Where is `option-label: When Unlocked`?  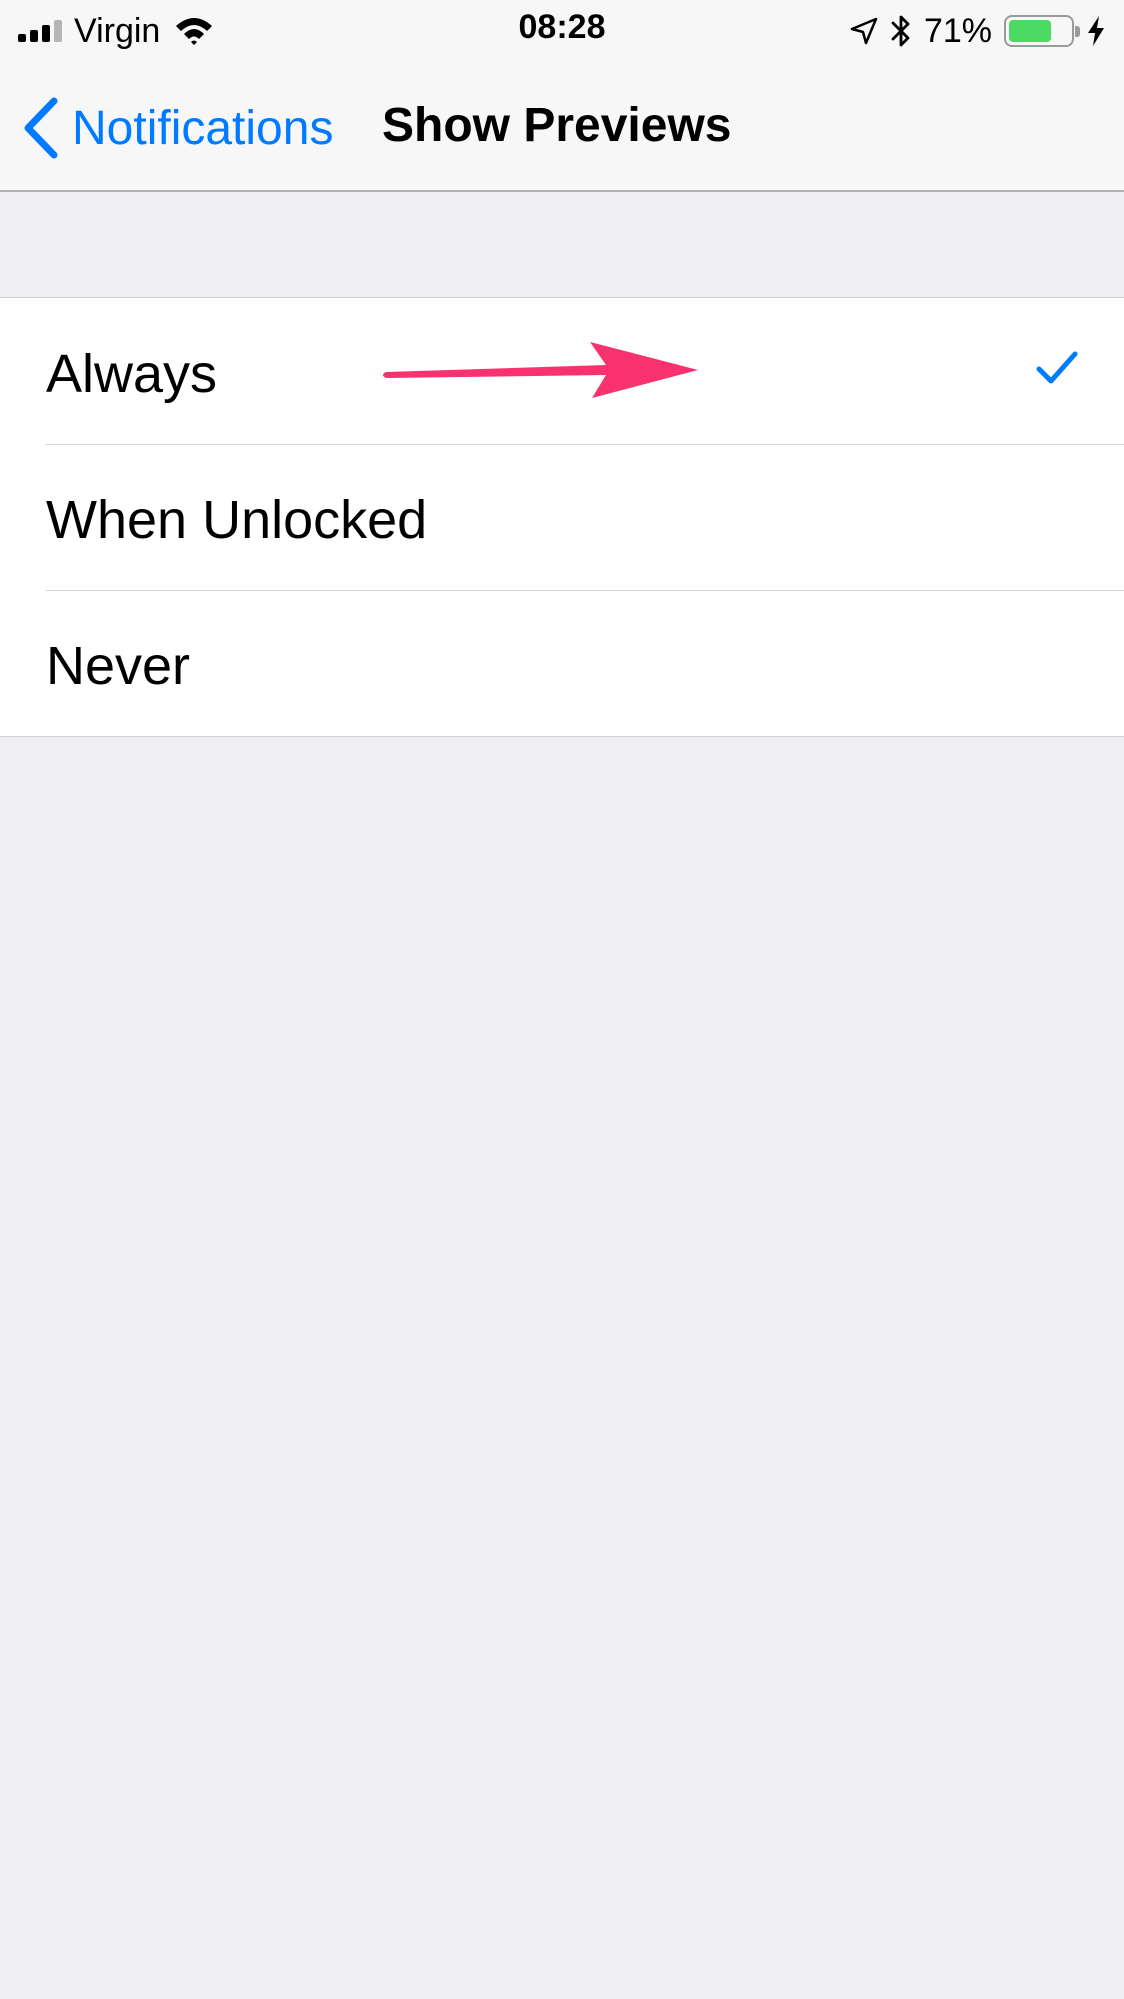
option-label: When Unlocked is located at coordinates (237, 520).